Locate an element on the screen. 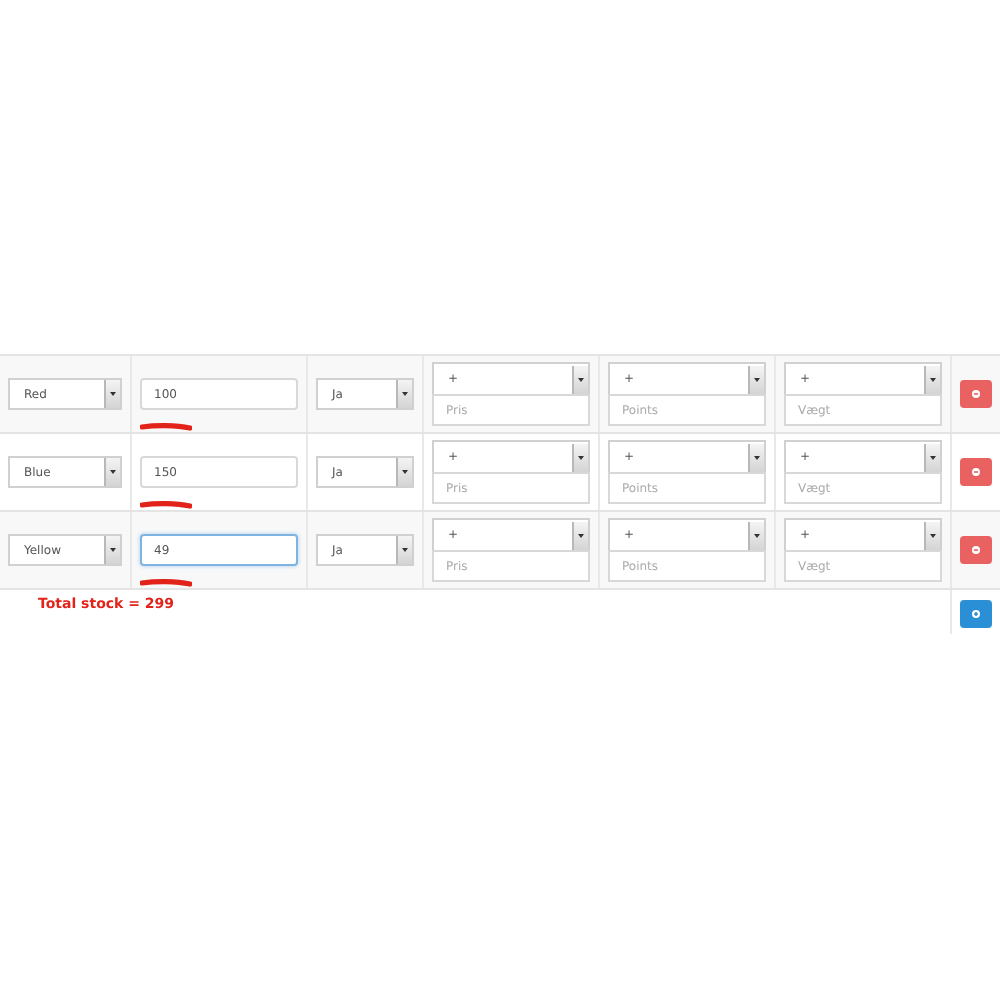 The width and height of the screenshot is (1000, 1000). add-icon is located at coordinates (976, 614).